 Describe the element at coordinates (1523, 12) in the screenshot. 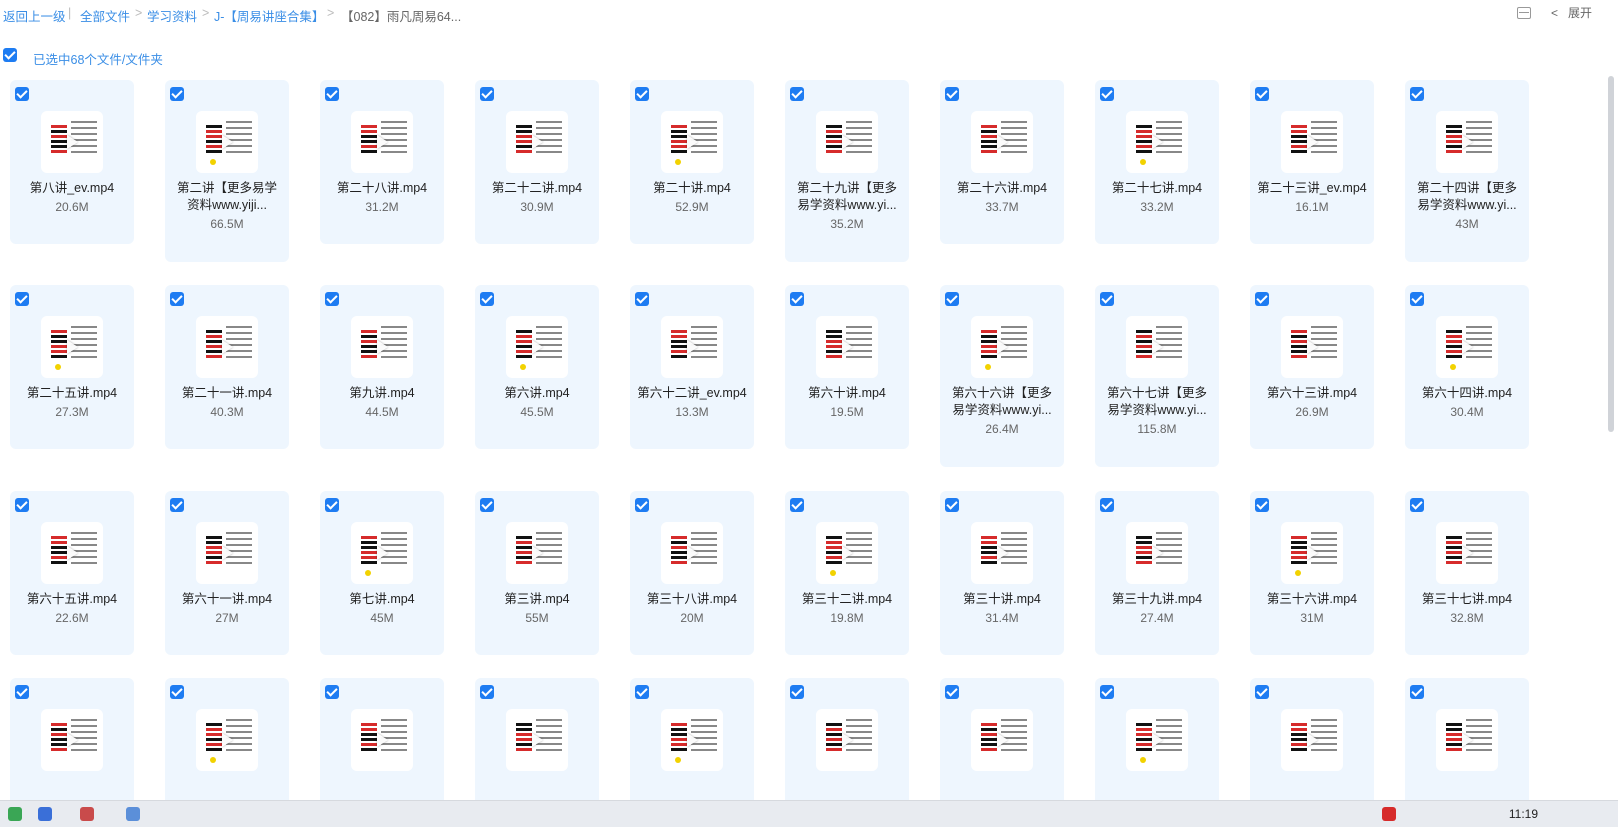

I see `list-view-icon` at that location.